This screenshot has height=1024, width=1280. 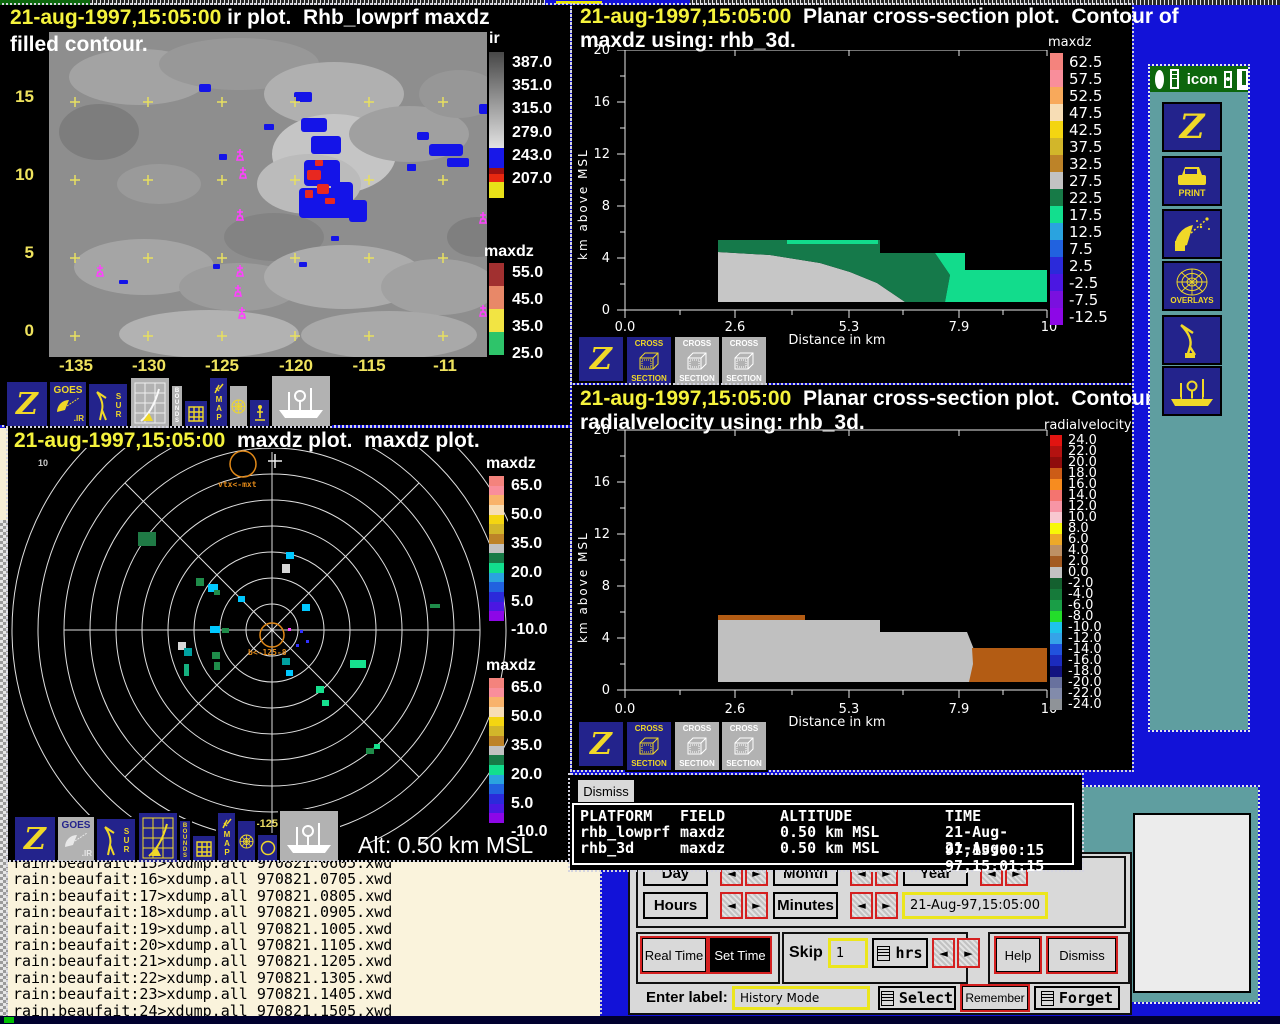 What do you see at coordinates (601, 50) in the screenshot?
I see `xs1-ytick: 20` at bounding box center [601, 50].